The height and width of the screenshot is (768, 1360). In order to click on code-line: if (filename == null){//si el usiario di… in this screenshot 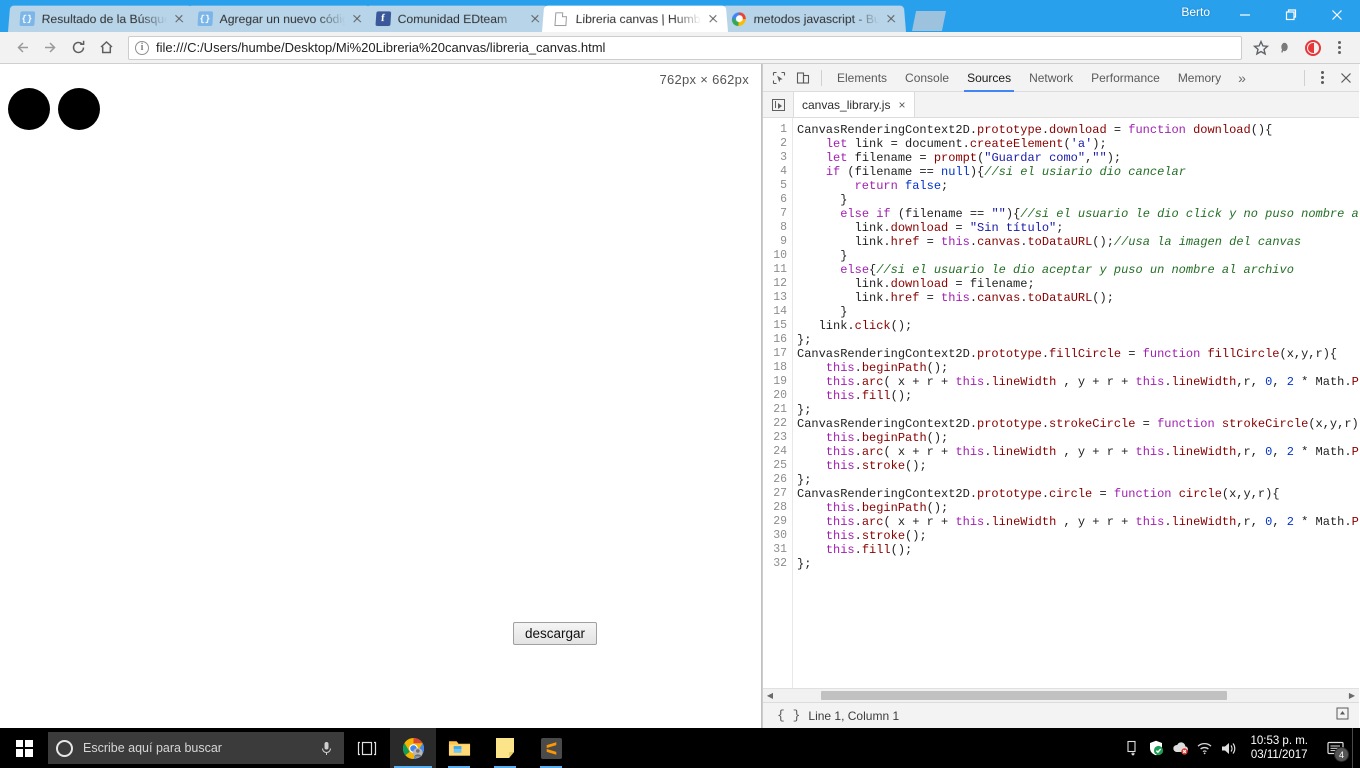, I will do `click(1005, 172)`.